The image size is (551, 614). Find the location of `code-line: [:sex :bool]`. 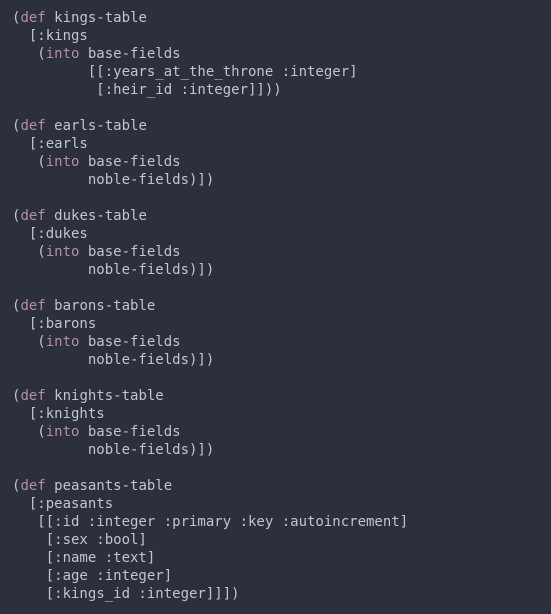

code-line: [:sex :bool] is located at coordinates (79, 540).